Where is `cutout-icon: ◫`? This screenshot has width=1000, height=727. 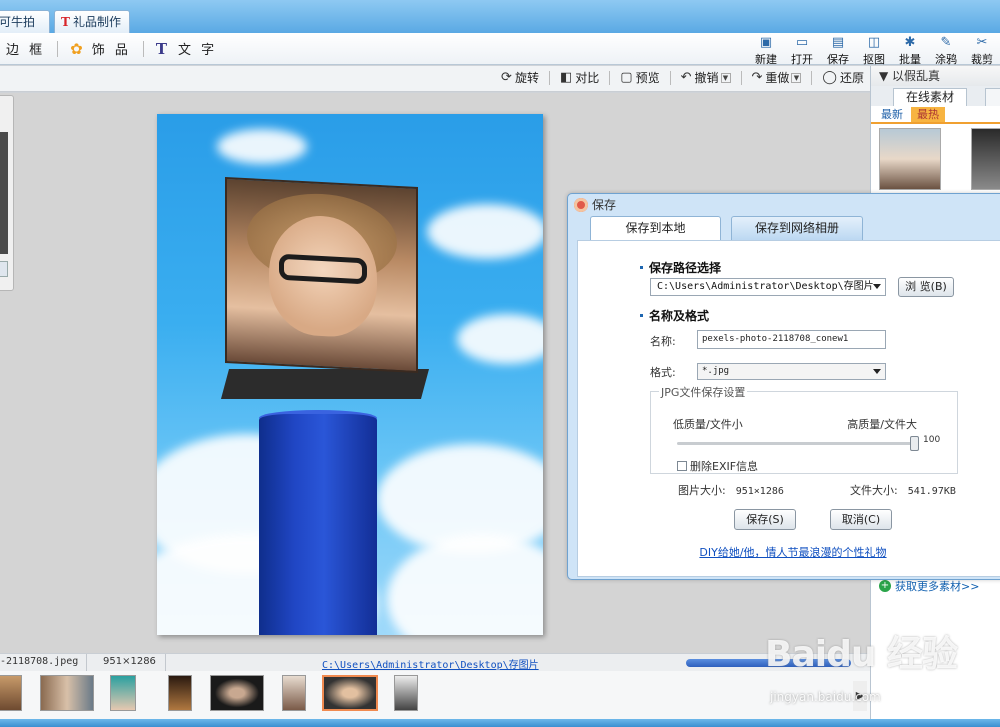
cutout-icon: ◫ is located at coordinates (874, 42).